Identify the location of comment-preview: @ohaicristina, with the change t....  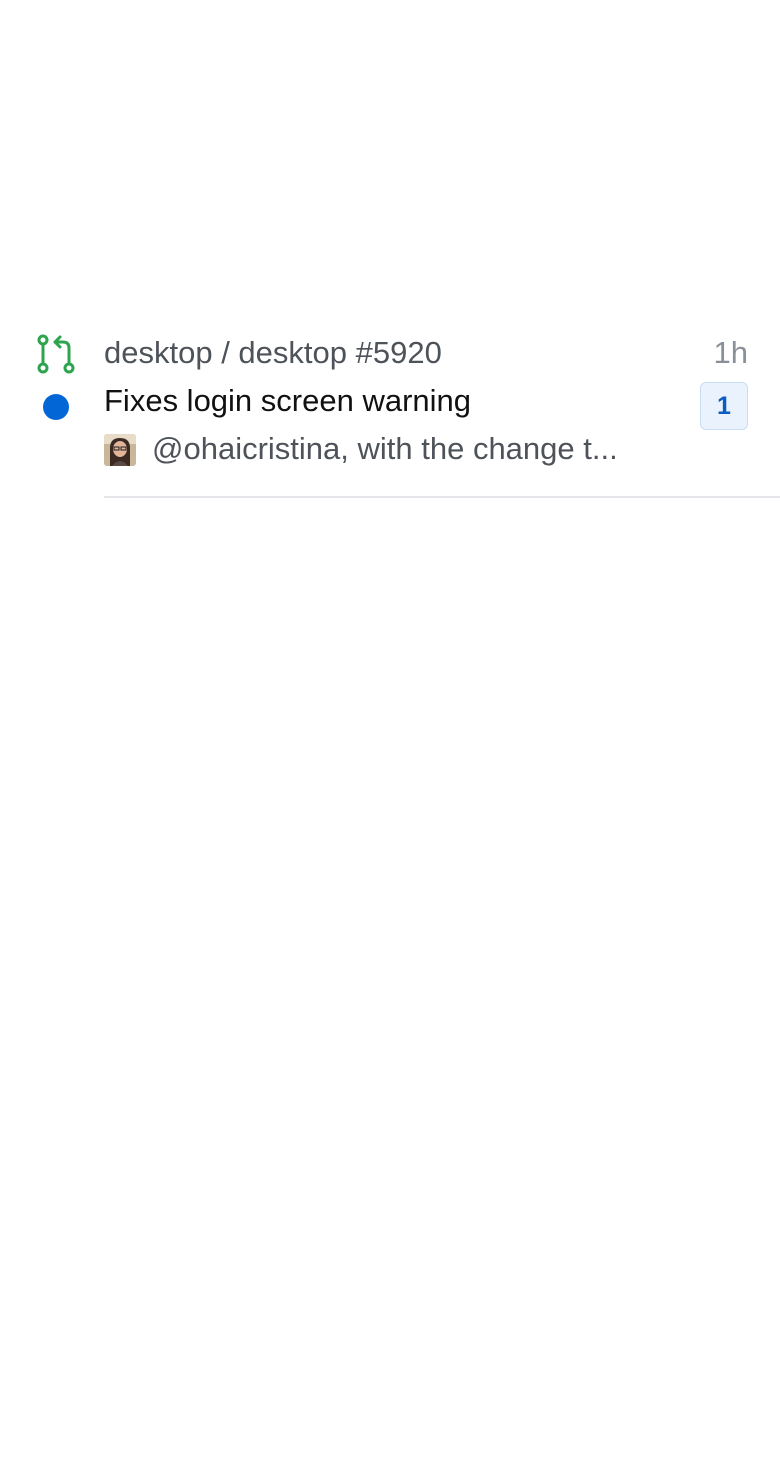
(385, 448).